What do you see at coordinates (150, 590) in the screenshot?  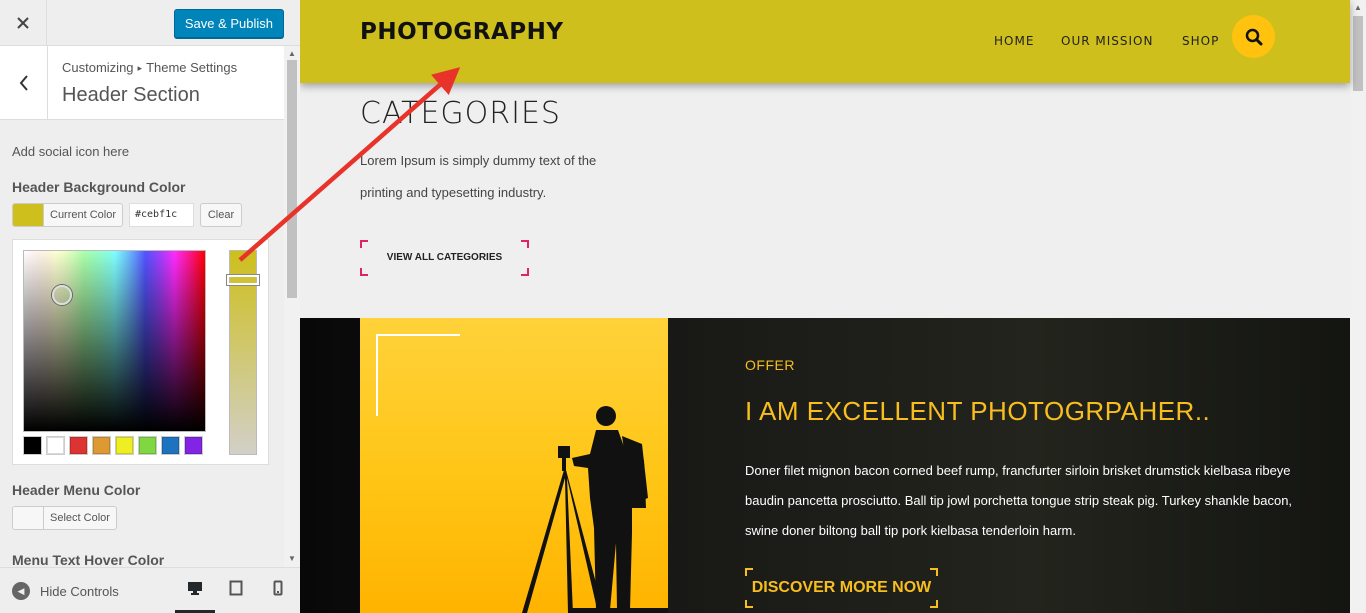 I see `customizer-footer: ◀ Hide Controls` at bounding box center [150, 590].